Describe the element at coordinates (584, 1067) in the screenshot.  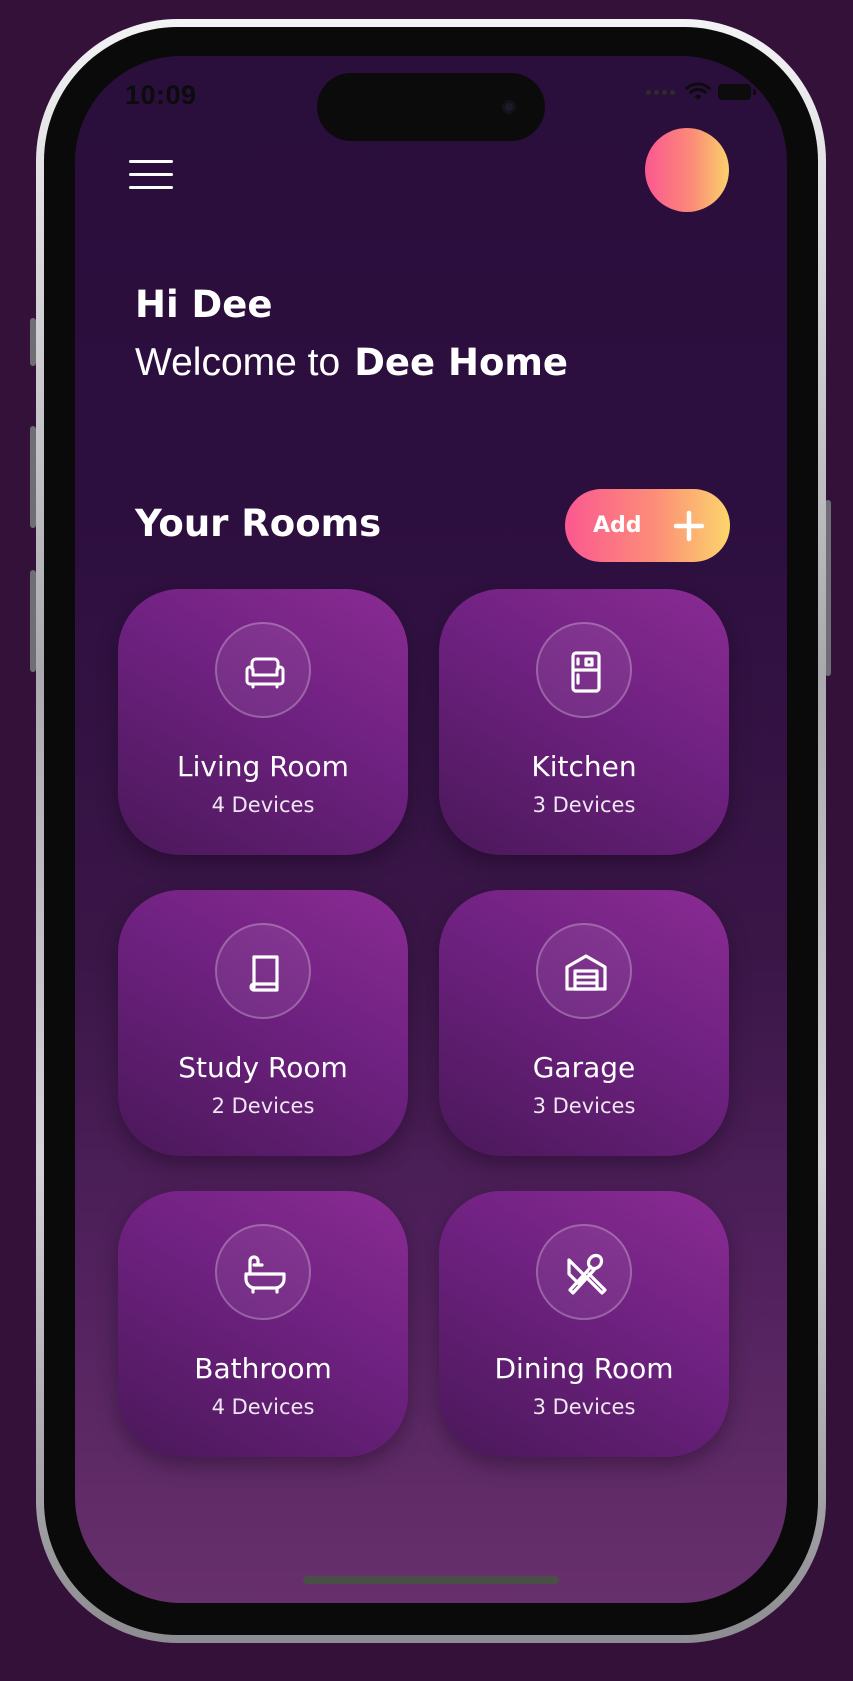
I see `room-name: Garage` at that location.